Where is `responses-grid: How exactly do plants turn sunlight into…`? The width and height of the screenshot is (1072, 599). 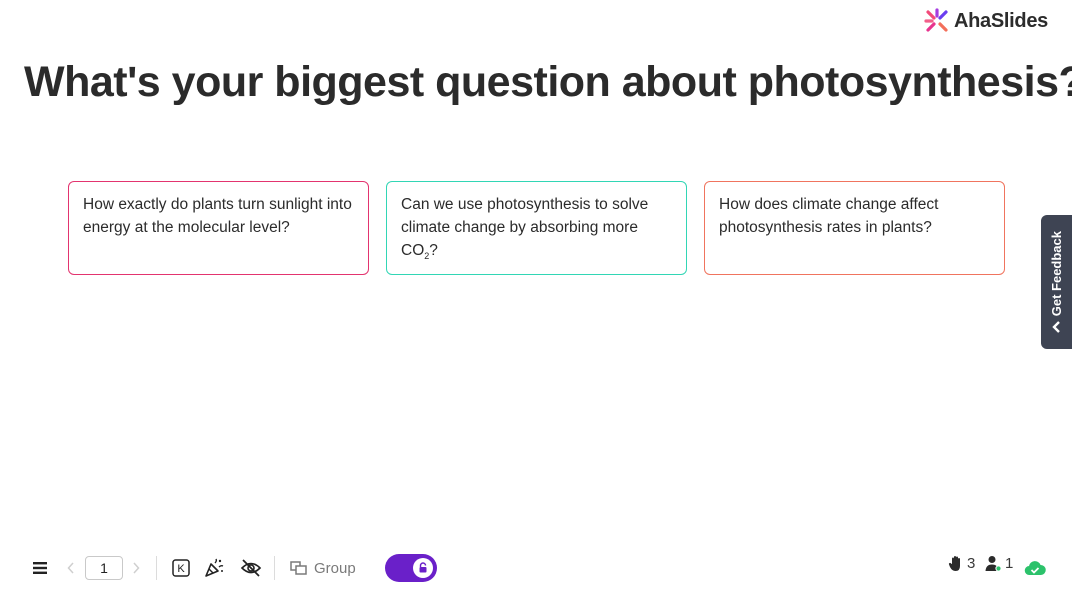 responses-grid: How exactly do plants turn sunlight into… is located at coordinates (536, 228).